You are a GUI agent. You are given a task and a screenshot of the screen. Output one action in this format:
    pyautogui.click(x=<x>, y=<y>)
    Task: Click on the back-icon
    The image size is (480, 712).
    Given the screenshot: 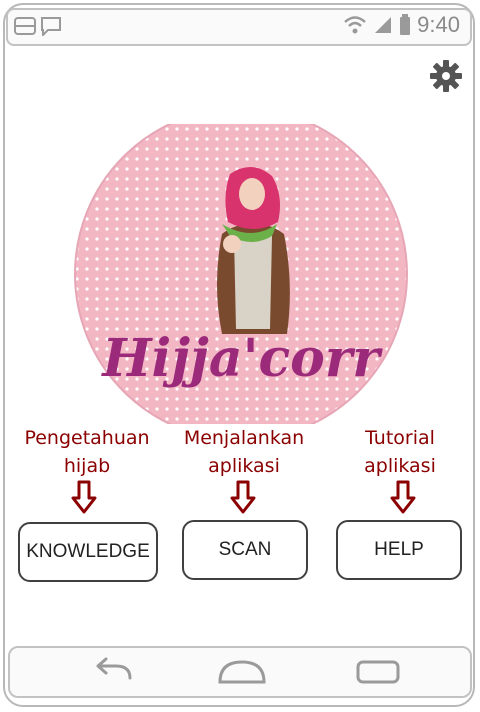 What is the action you would take?
    pyautogui.click(x=114, y=672)
    